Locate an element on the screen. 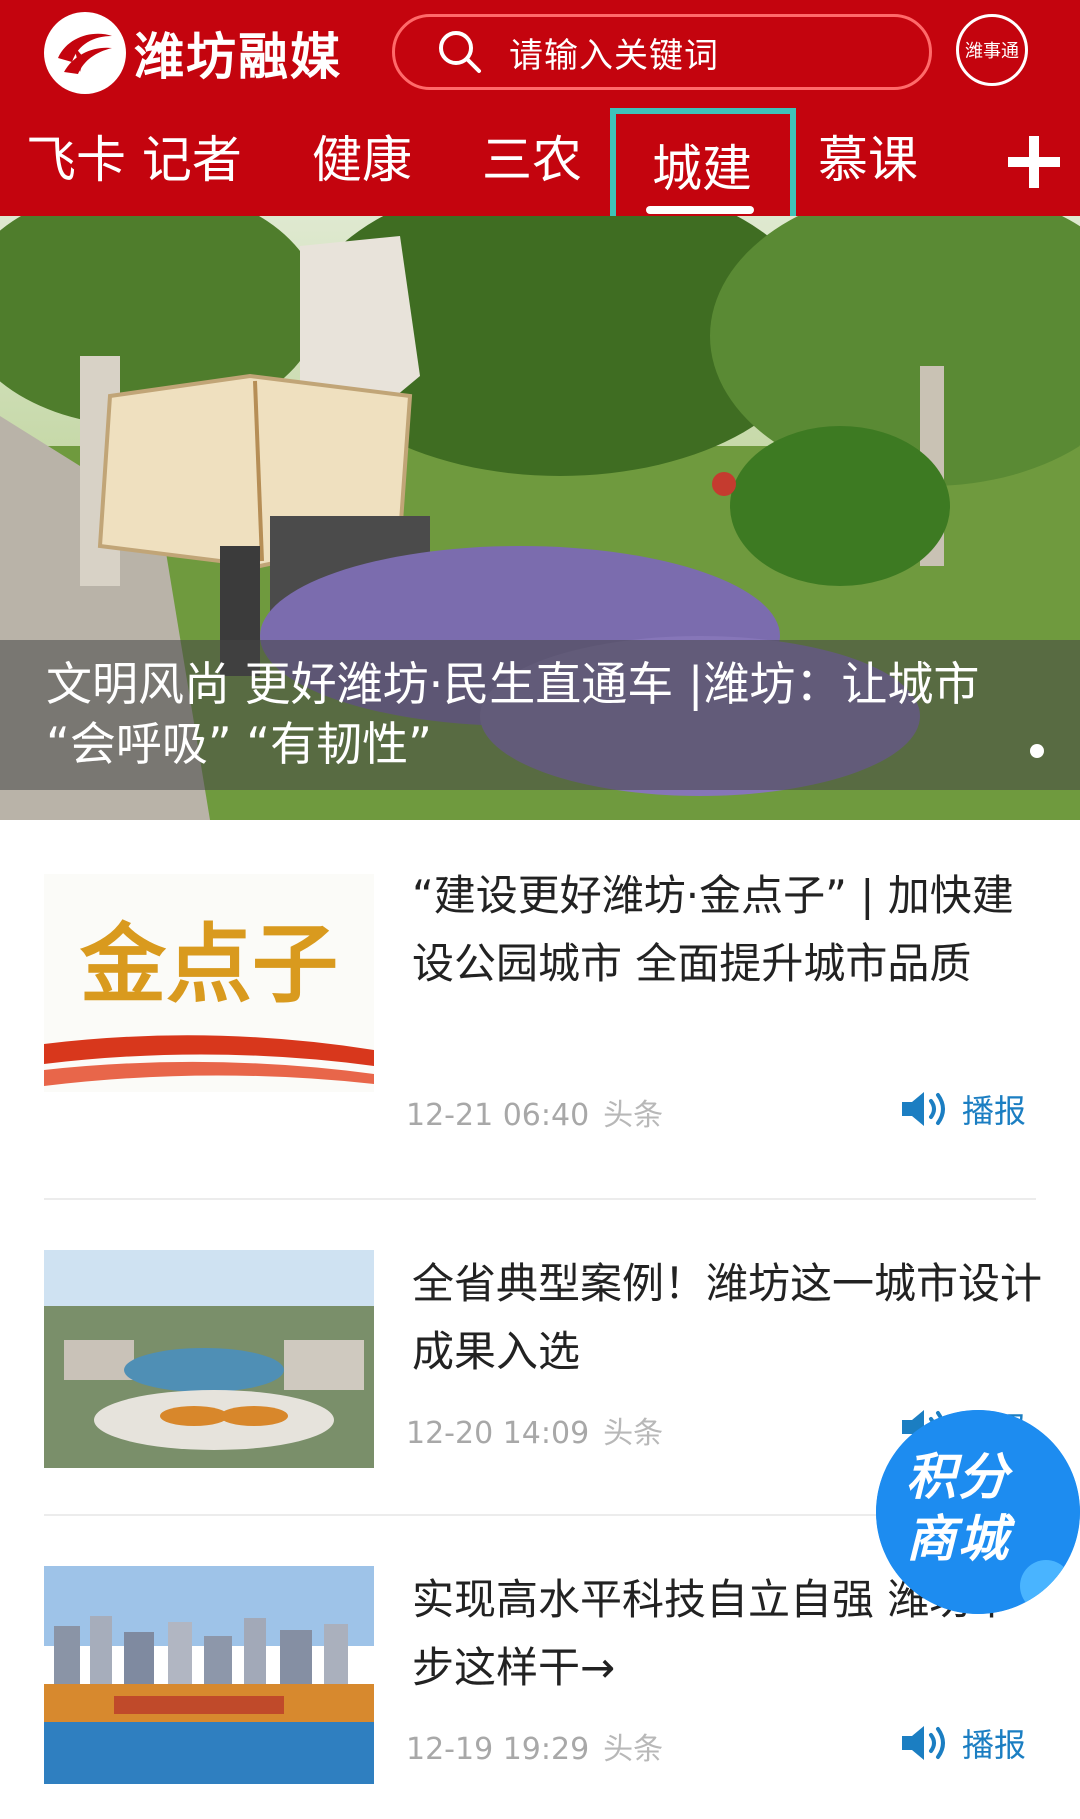  tab-mooc: 慕课 is located at coordinates (868, 160).